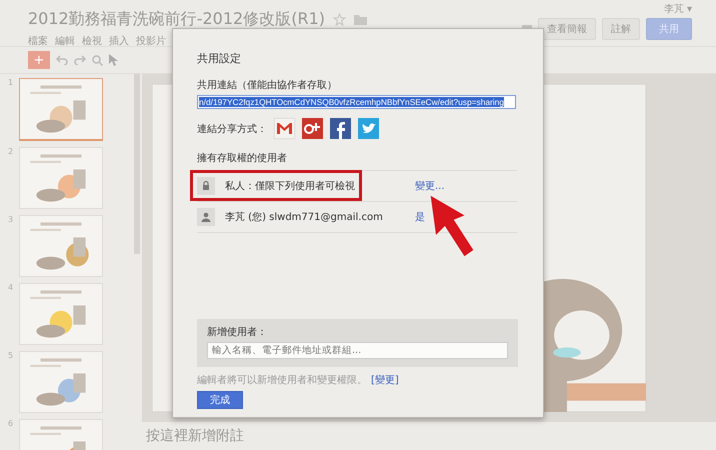  What do you see at coordinates (11, 152) in the screenshot?
I see `slide-number: 2` at bounding box center [11, 152].